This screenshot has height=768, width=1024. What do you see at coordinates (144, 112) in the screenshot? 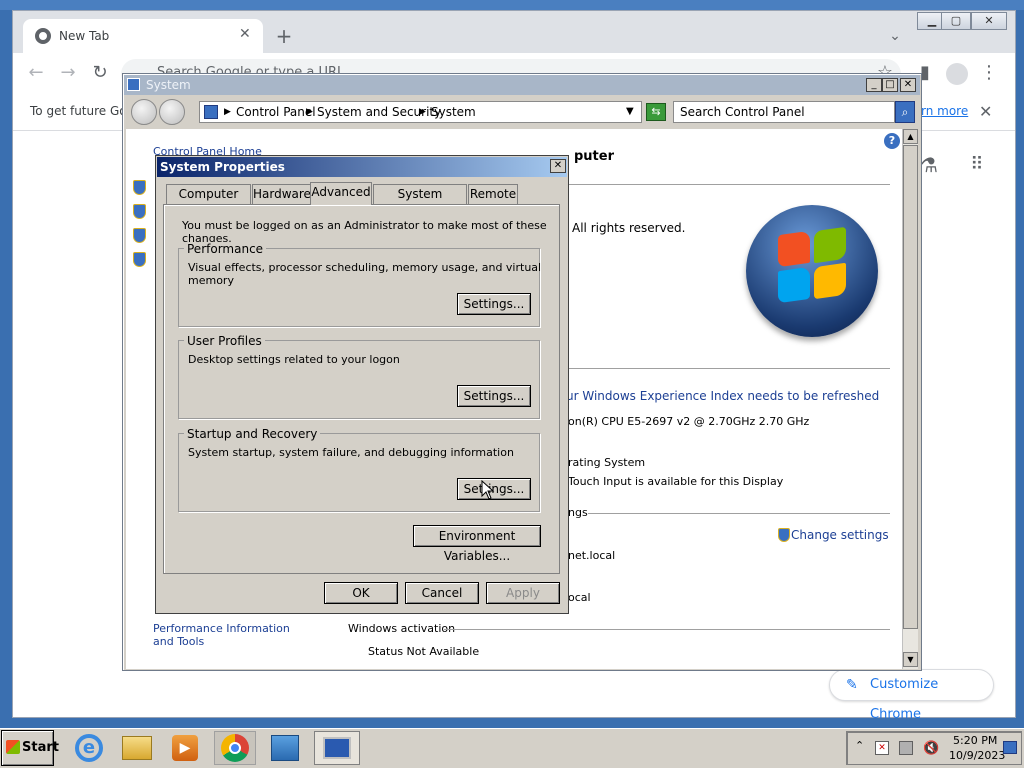
I see `back-button` at bounding box center [144, 112].